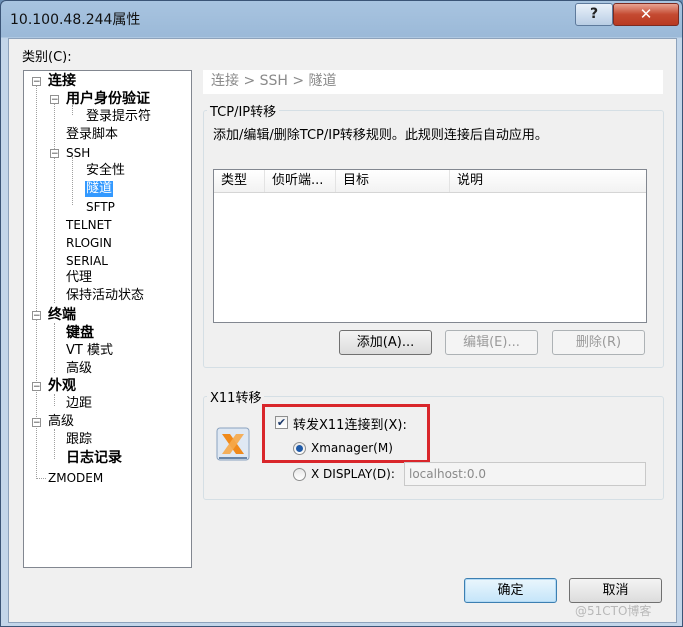 The image size is (683, 627). Describe the element at coordinates (94, 458) in the screenshot. I see `tree-item-logging: 日志记录` at that location.